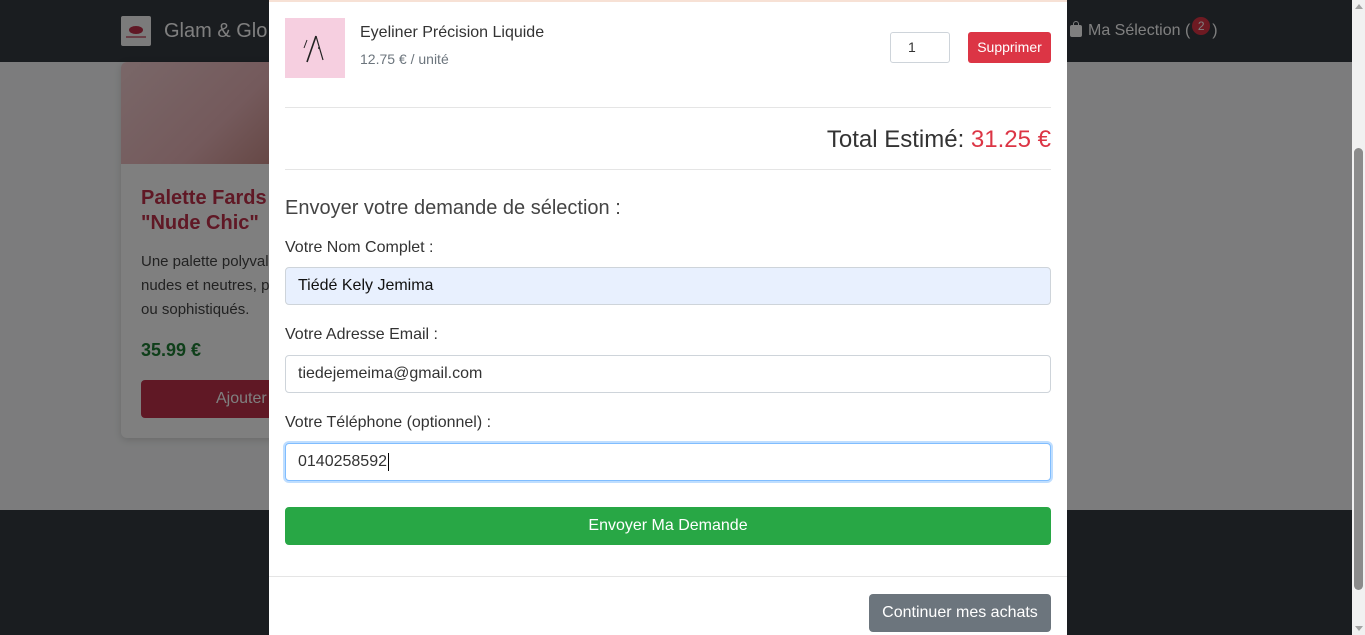 This screenshot has height=635, width=1365. What do you see at coordinates (960, 613) in the screenshot?
I see `continue-shopping-button: Continuer mes achats` at bounding box center [960, 613].